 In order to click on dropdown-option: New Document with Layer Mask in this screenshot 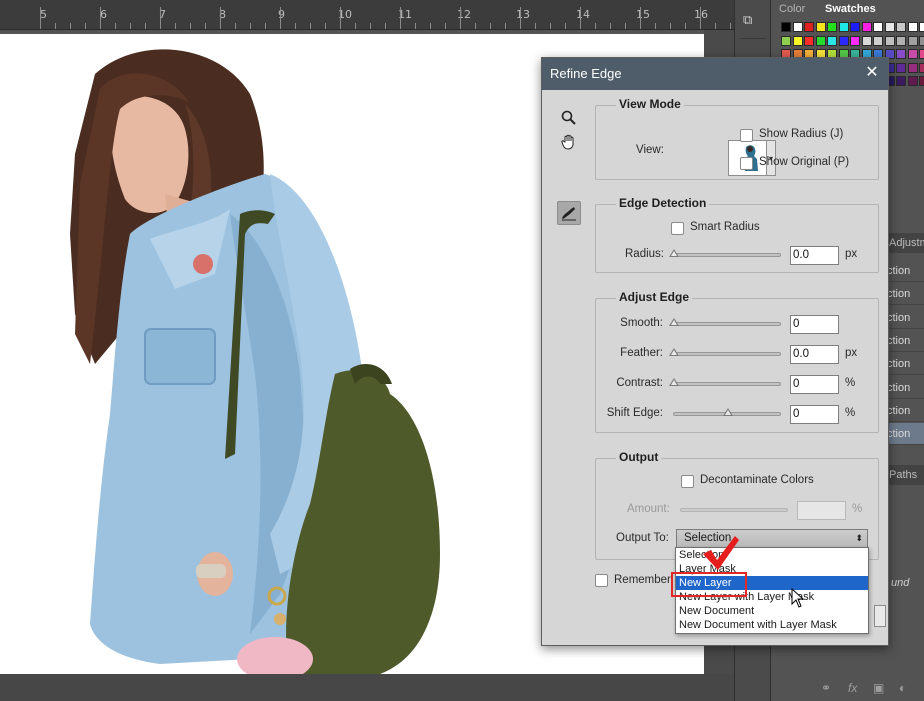, I will do `click(772, 625)`.